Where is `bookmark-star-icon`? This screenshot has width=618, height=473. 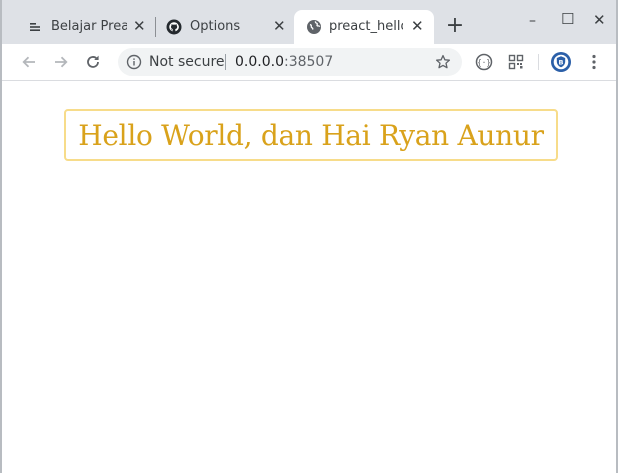
bookmark-star-icon is located at coordinates (443, 62).